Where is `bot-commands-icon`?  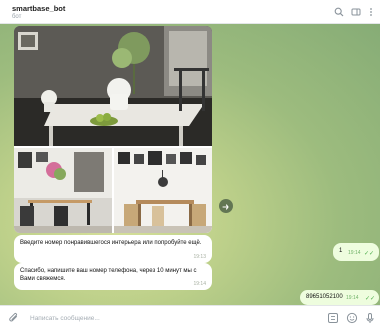
bot-commands-icon is located at coordinates (333, 318).